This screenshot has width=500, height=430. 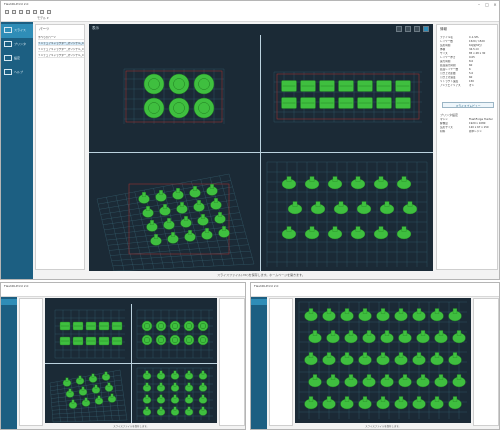 I want to click on property-key: 材料, so click(x=443, y=131).